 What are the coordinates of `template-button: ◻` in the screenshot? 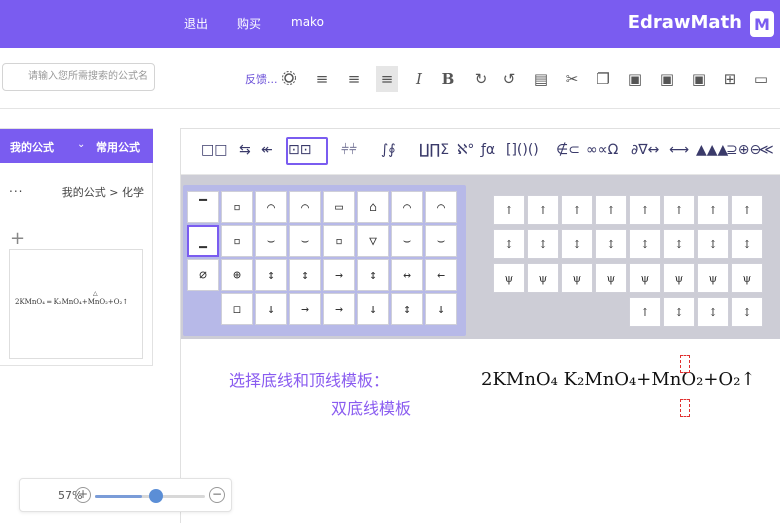 It's located at (237, 309).